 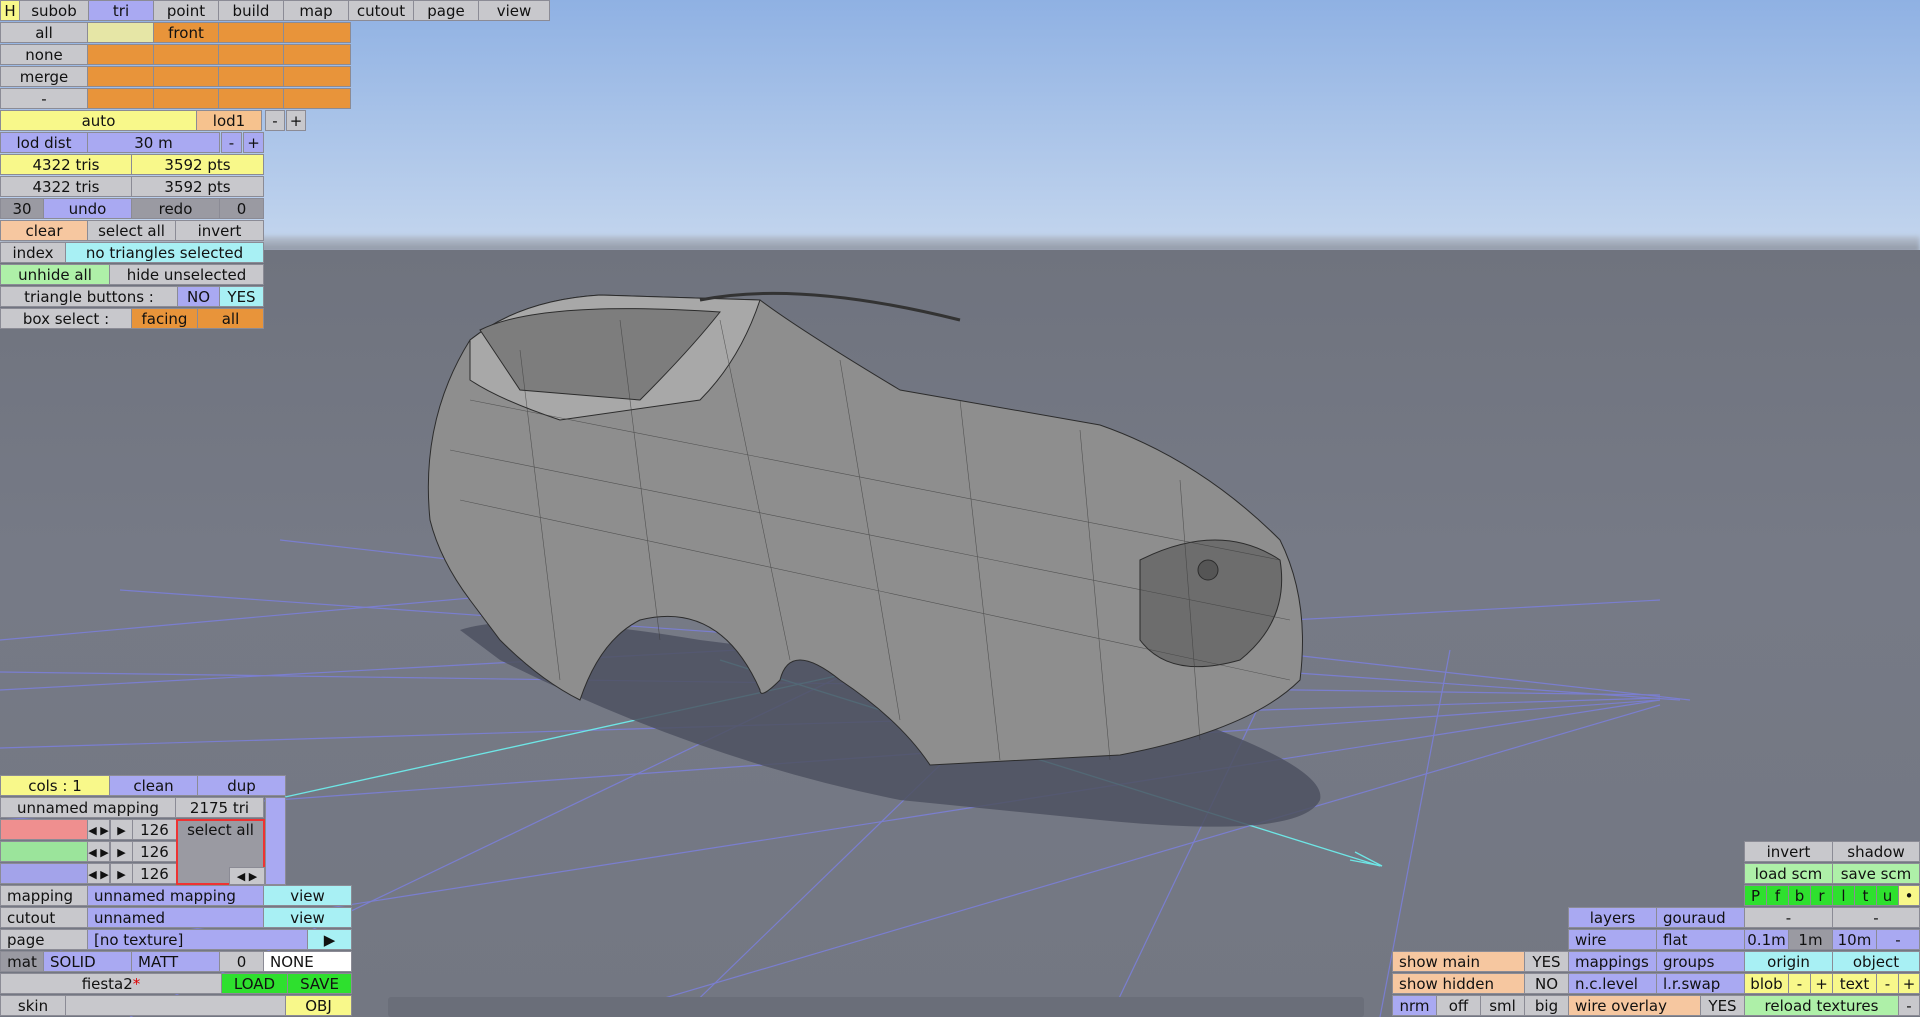 What do you see at coordinates (251, 10) in the screenshot?
I see `tab-build: build` at bounding box center [251, 10].